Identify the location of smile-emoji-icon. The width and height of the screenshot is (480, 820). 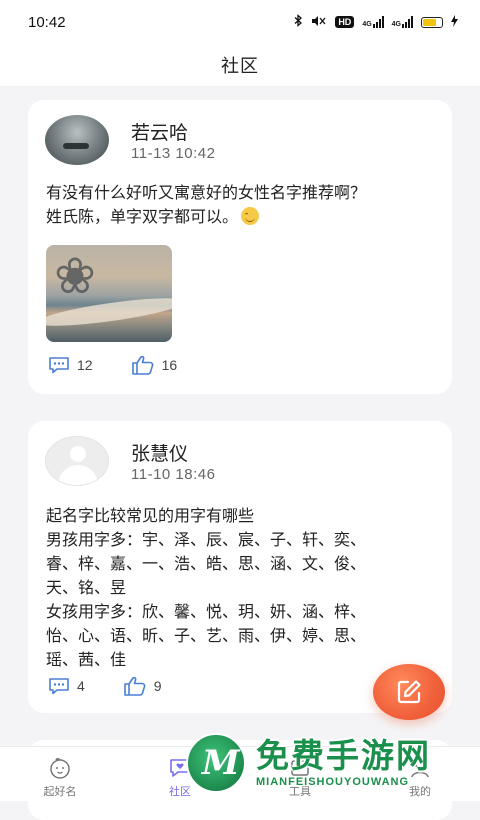
(250, 216).